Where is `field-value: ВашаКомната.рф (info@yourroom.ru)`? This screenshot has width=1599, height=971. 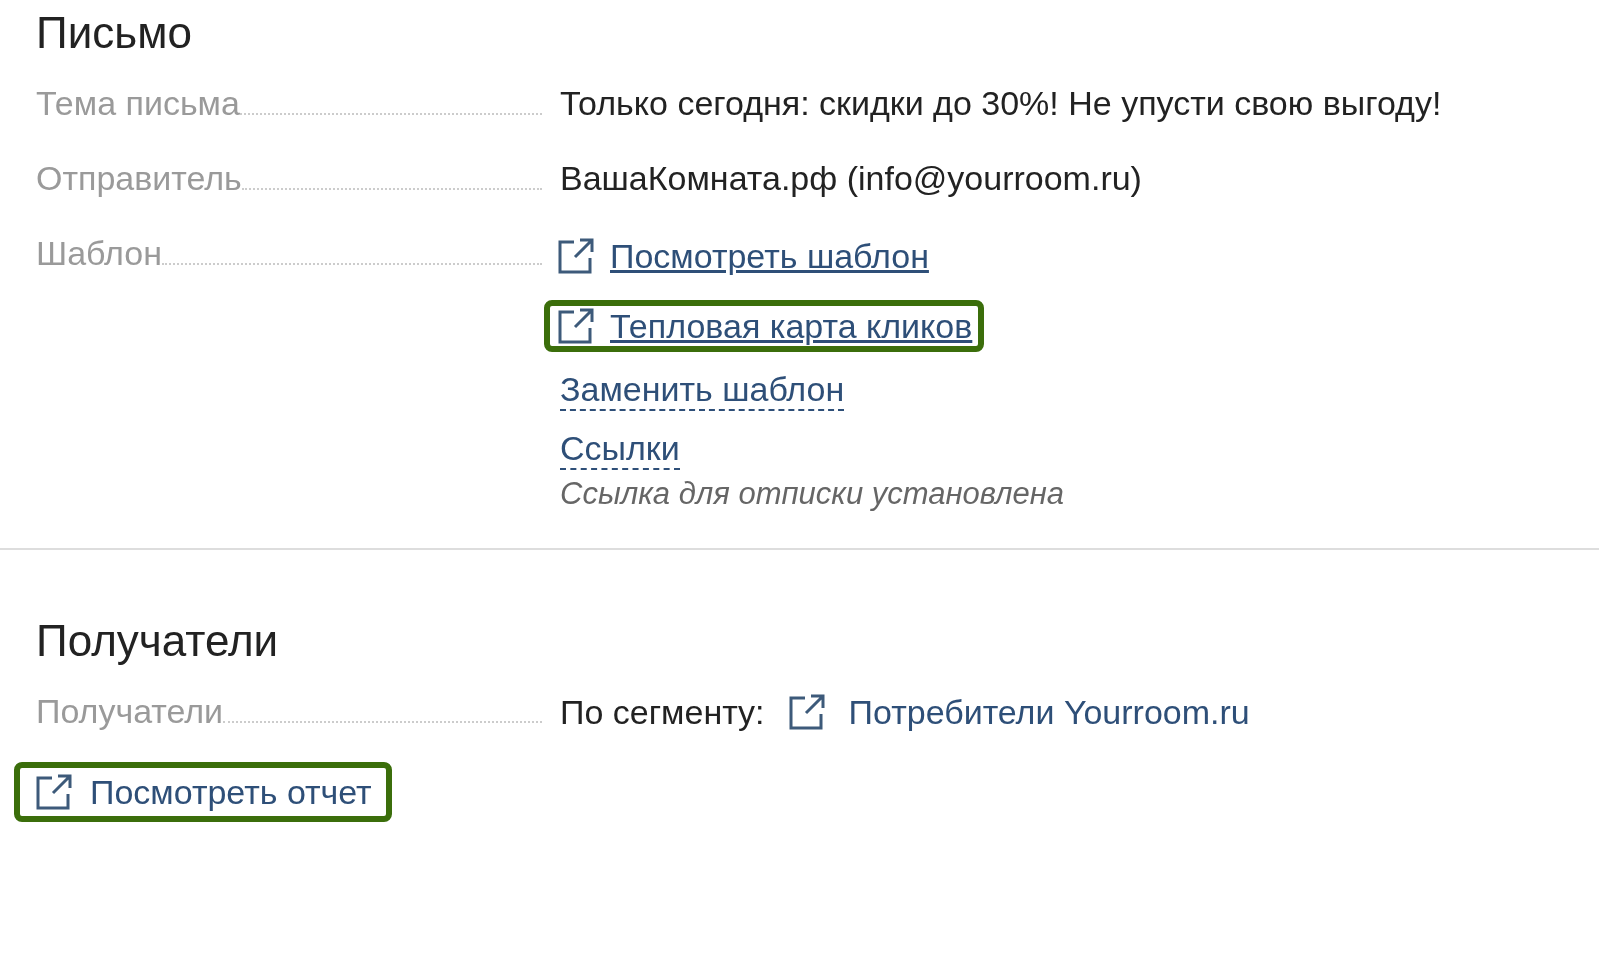
field-value: ВашаКомната.рф (info@yourroom.ru) is located at coordinates (851, 178).